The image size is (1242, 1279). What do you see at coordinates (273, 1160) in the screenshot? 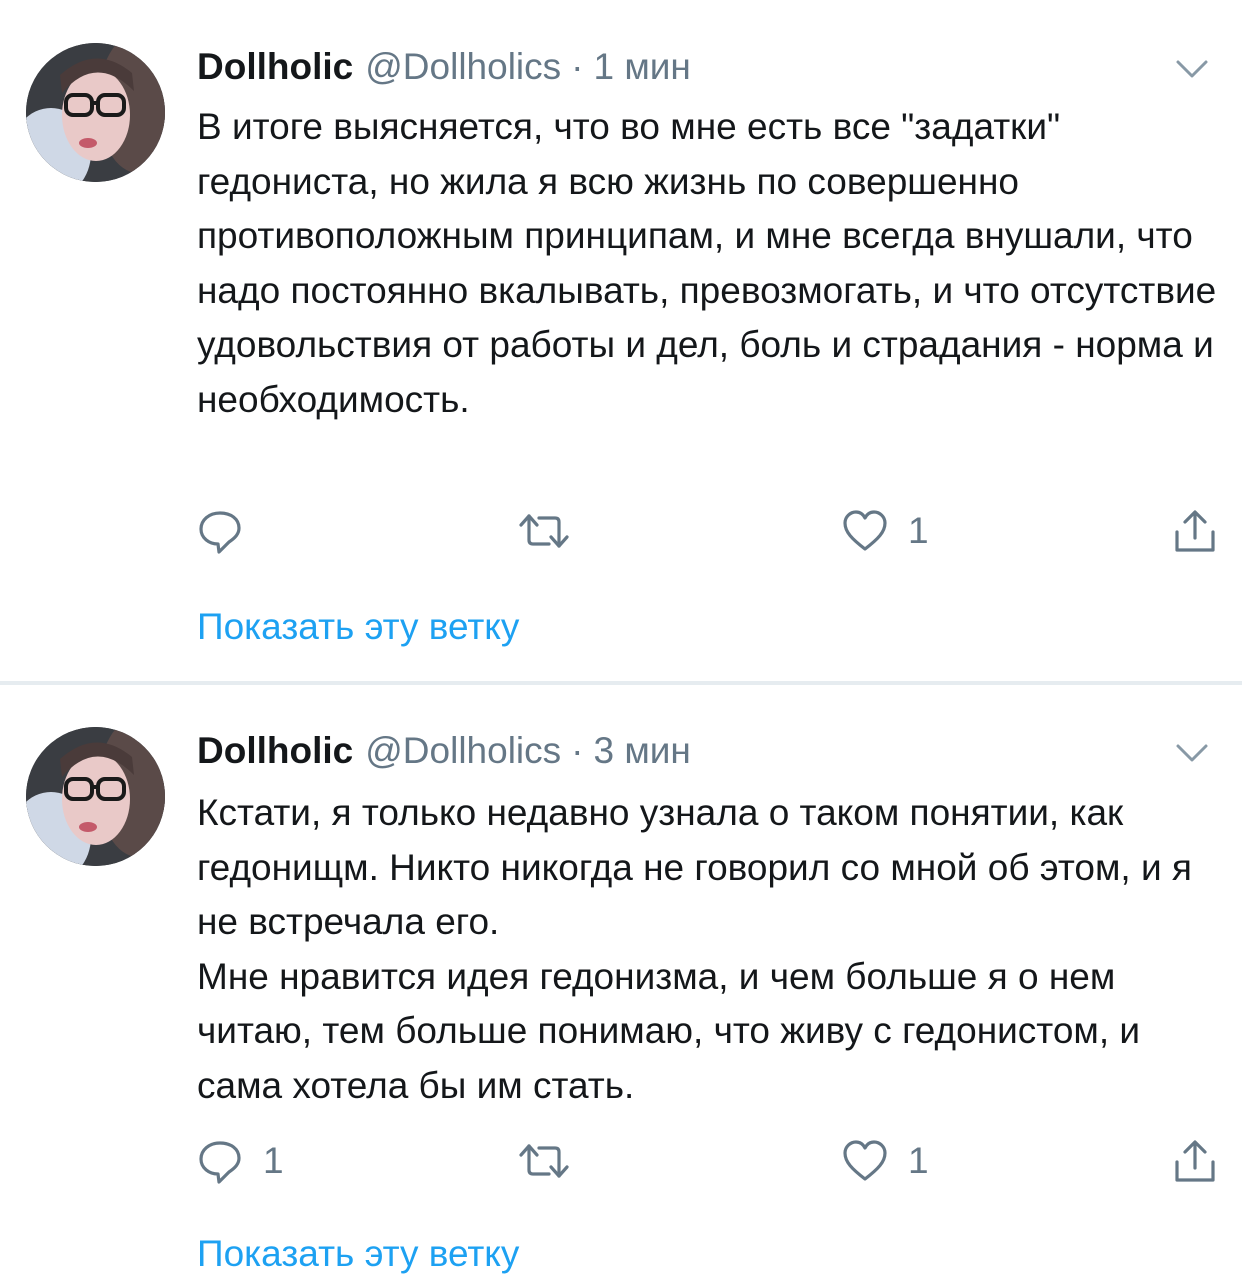
I see `reply-count: 1` at bounding box center [273, 1160].